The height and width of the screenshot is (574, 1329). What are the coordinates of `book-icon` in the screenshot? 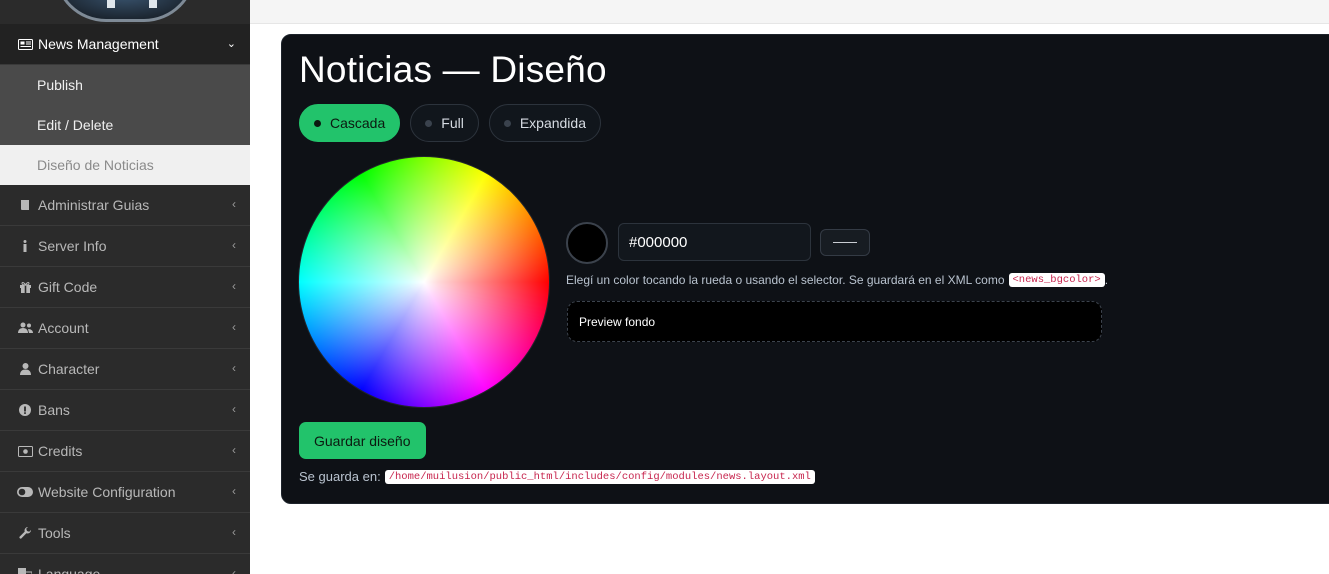 It's located at (25, 205).